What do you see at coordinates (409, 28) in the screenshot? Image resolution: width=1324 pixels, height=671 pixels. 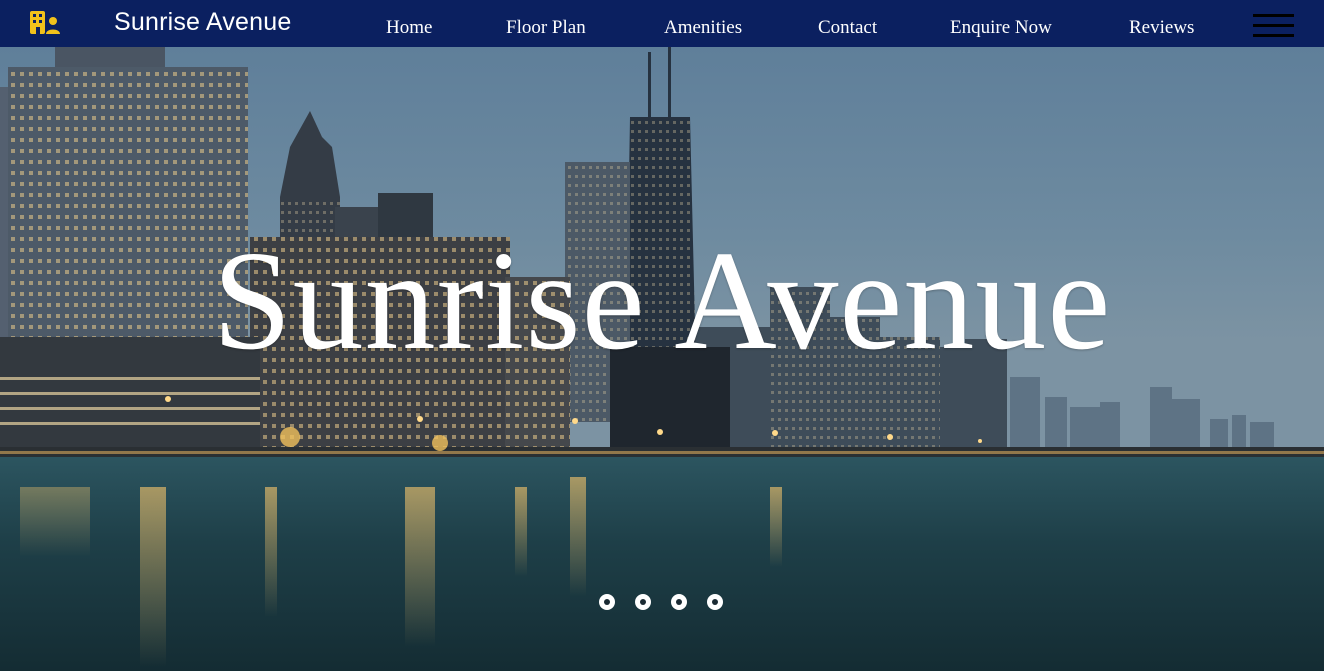 I see `nav-link-home: Home` at bounding box center [409, 28].